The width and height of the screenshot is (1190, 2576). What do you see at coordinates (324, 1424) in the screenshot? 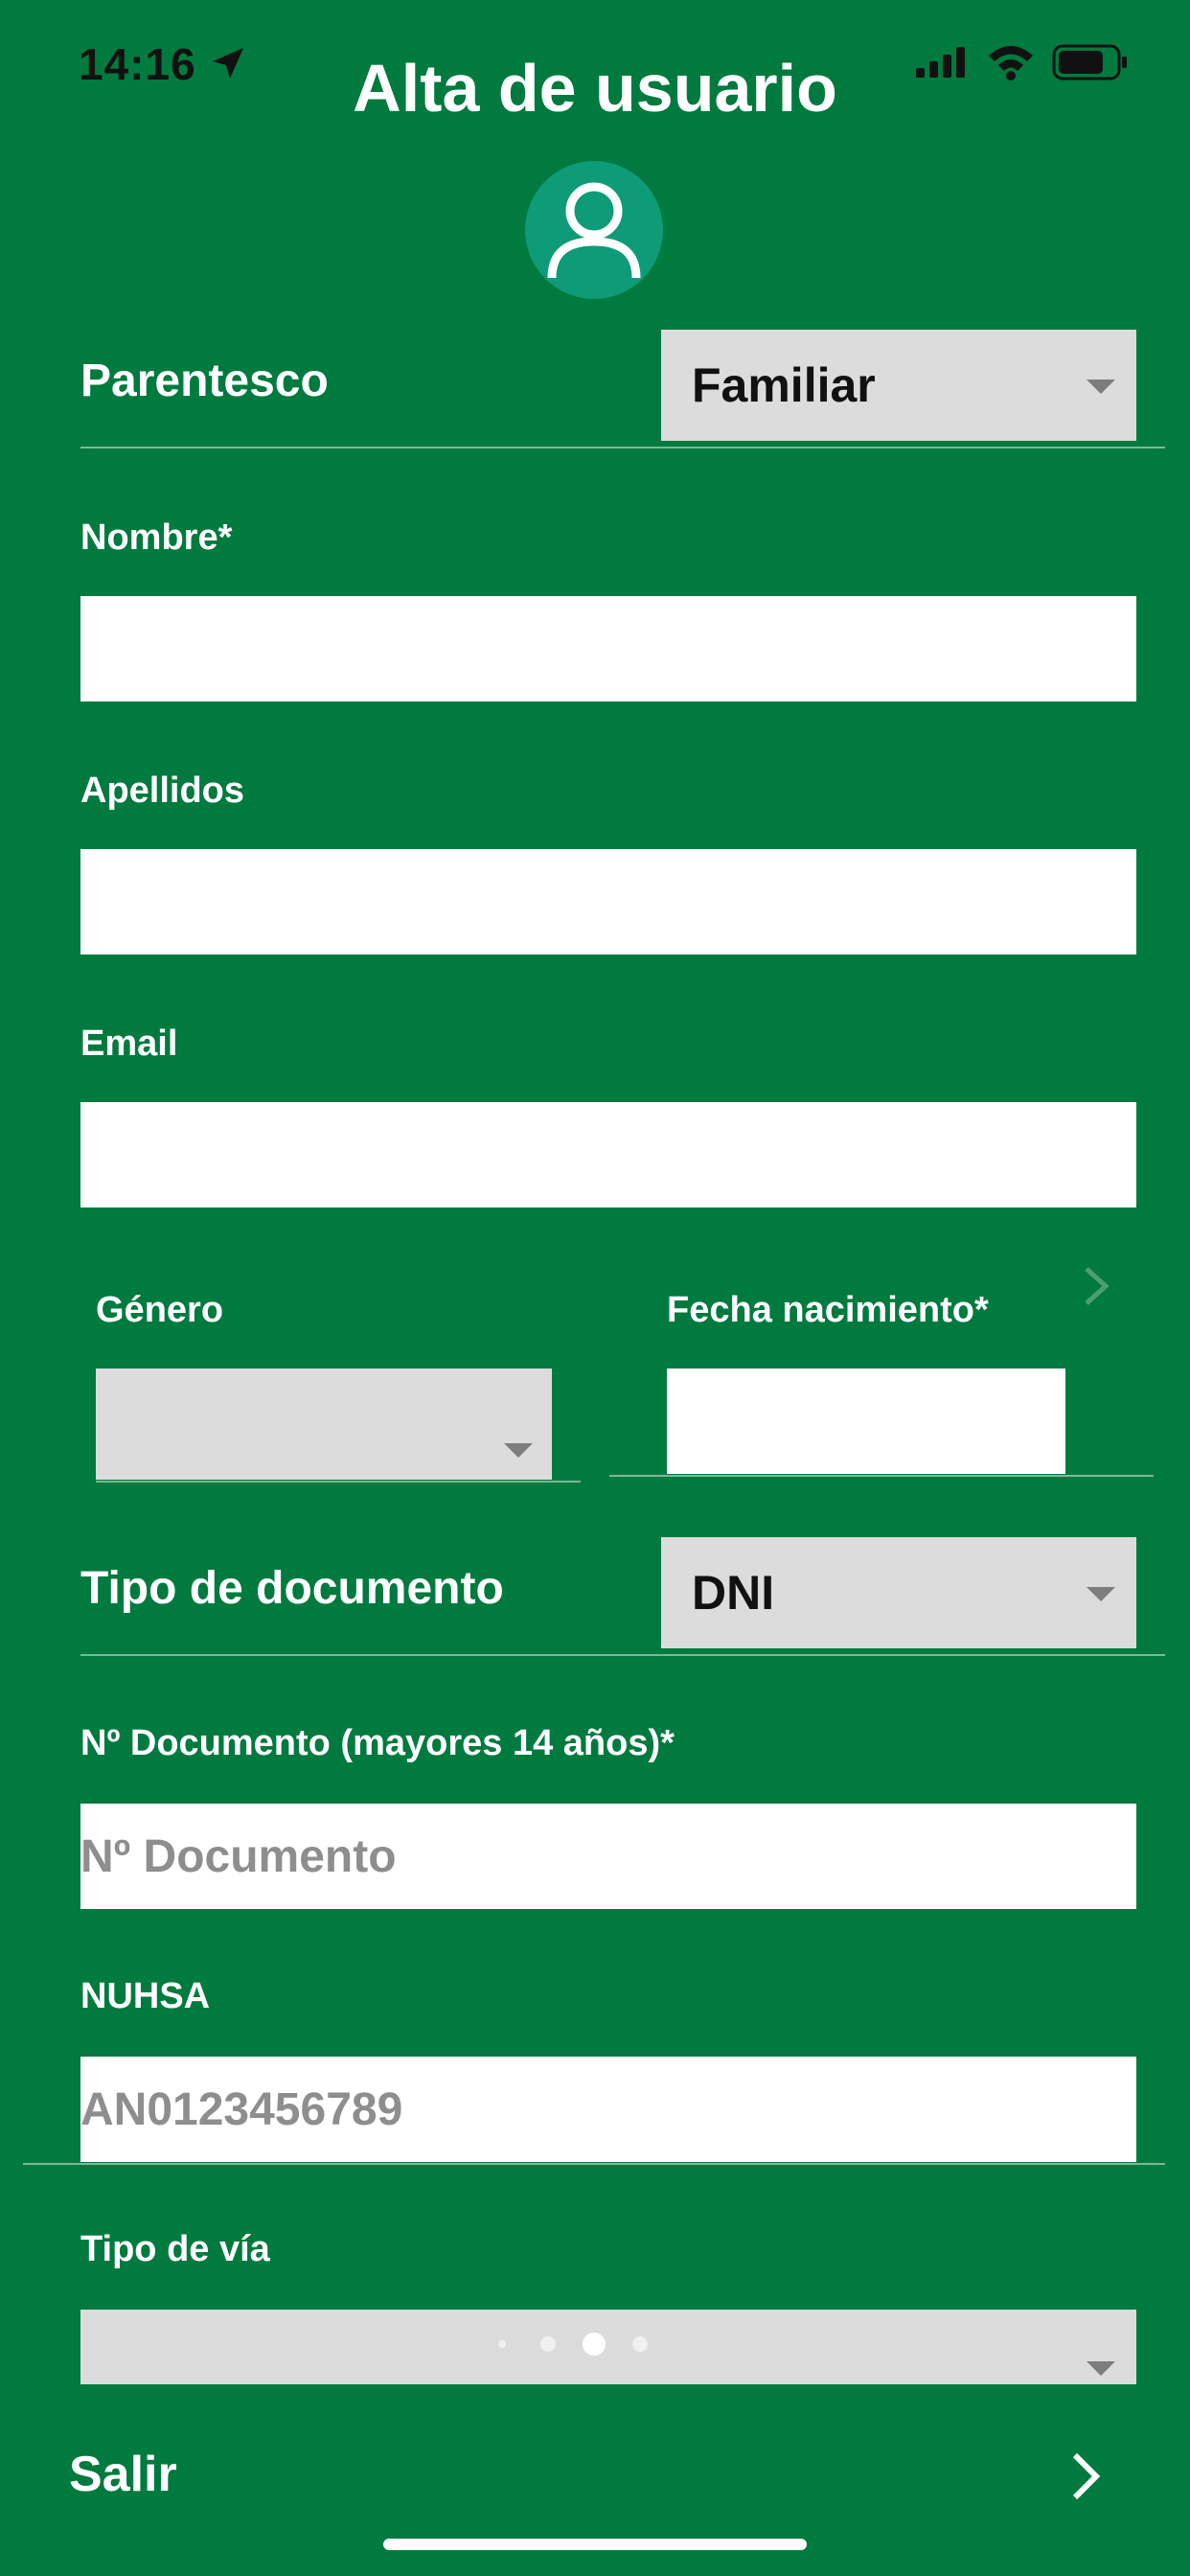
I see `genero-select` at bounding box center [324, 1424].